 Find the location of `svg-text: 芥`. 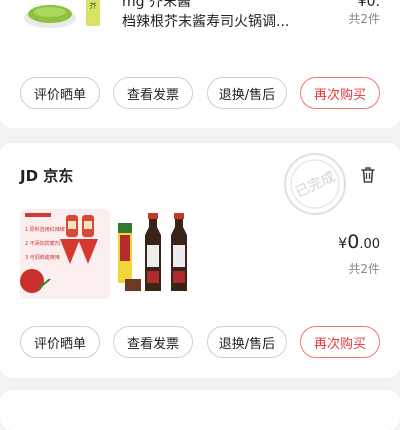

svg-text: 芥 is located at coordinates (93, 5).